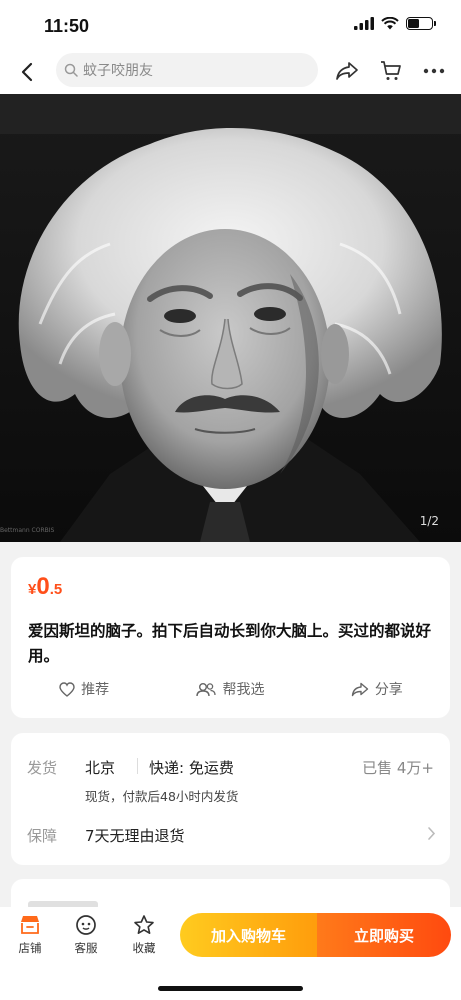 The height and width of the screenshot is (1000, 461). I want to click on store-icon, so click(30, 925).